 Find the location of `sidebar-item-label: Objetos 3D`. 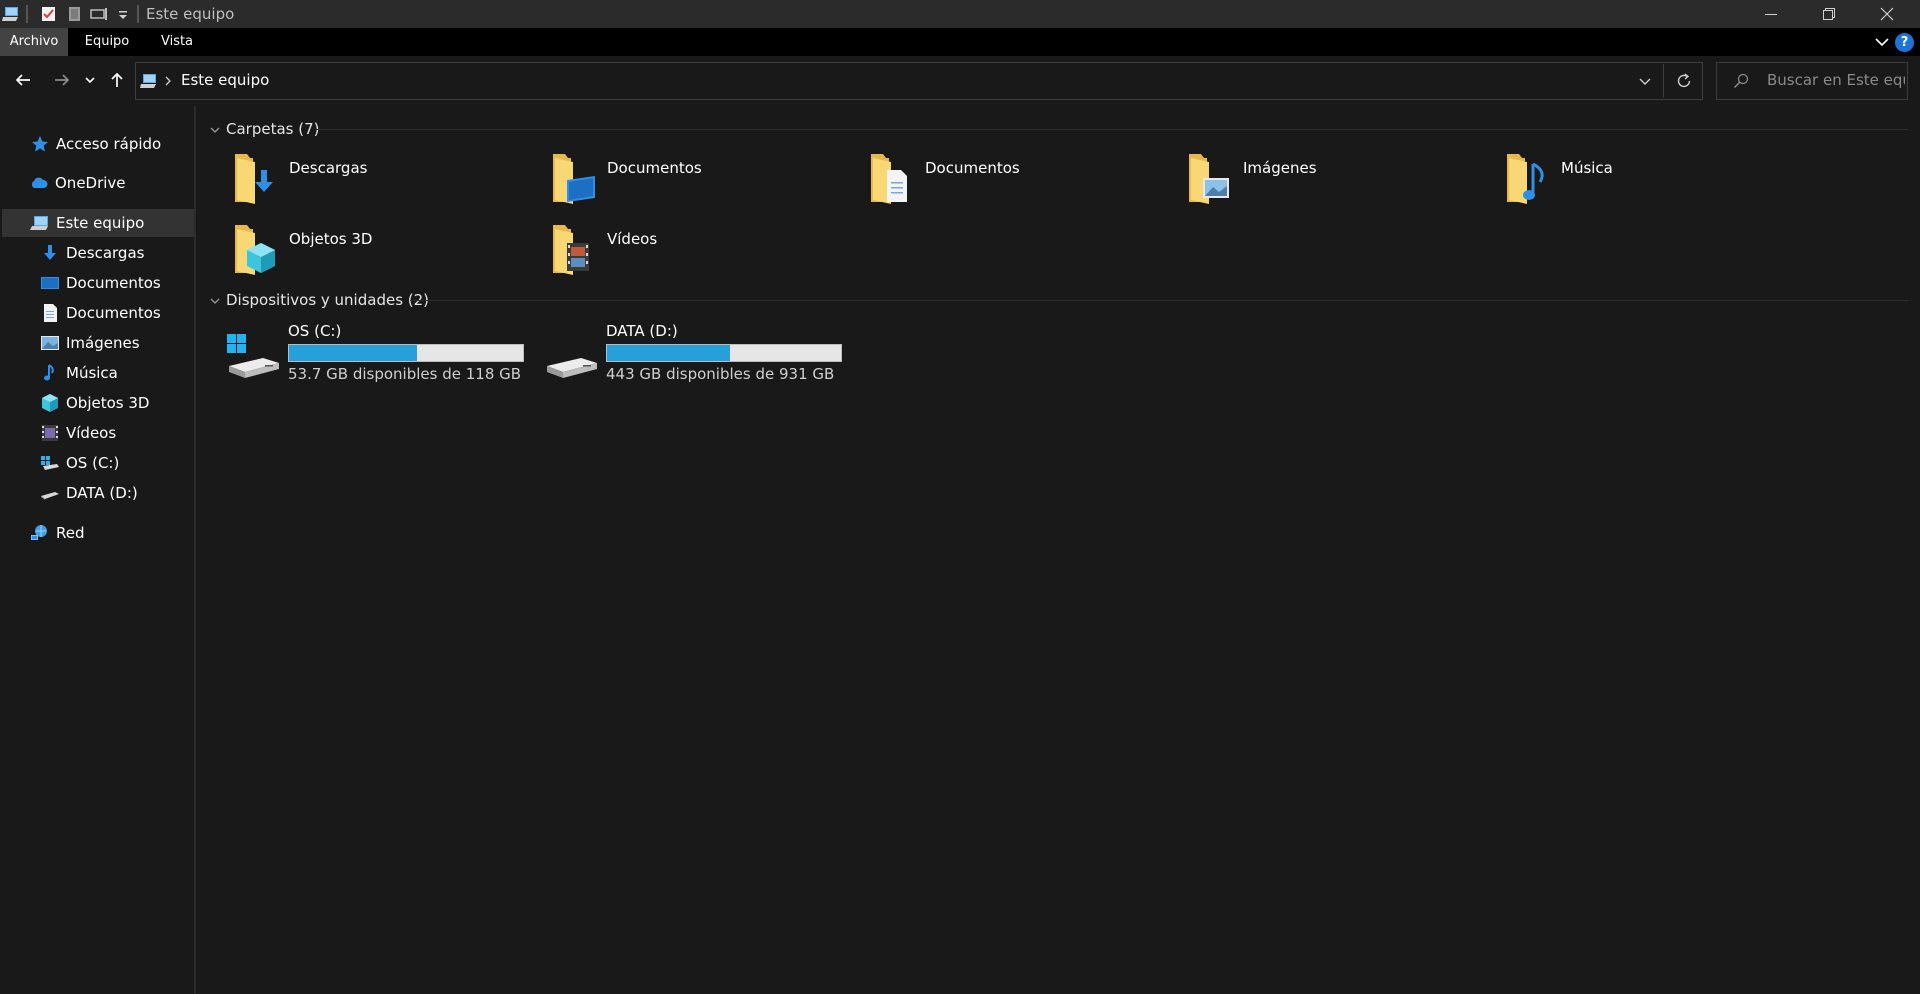

sidebar-item-label: Objetos 3D is located at coordinates (108, 403).